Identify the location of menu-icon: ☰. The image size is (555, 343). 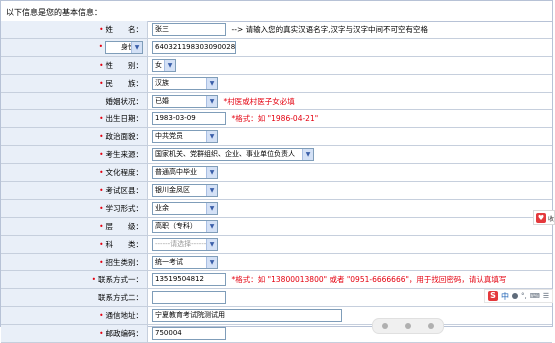
(546, 296).